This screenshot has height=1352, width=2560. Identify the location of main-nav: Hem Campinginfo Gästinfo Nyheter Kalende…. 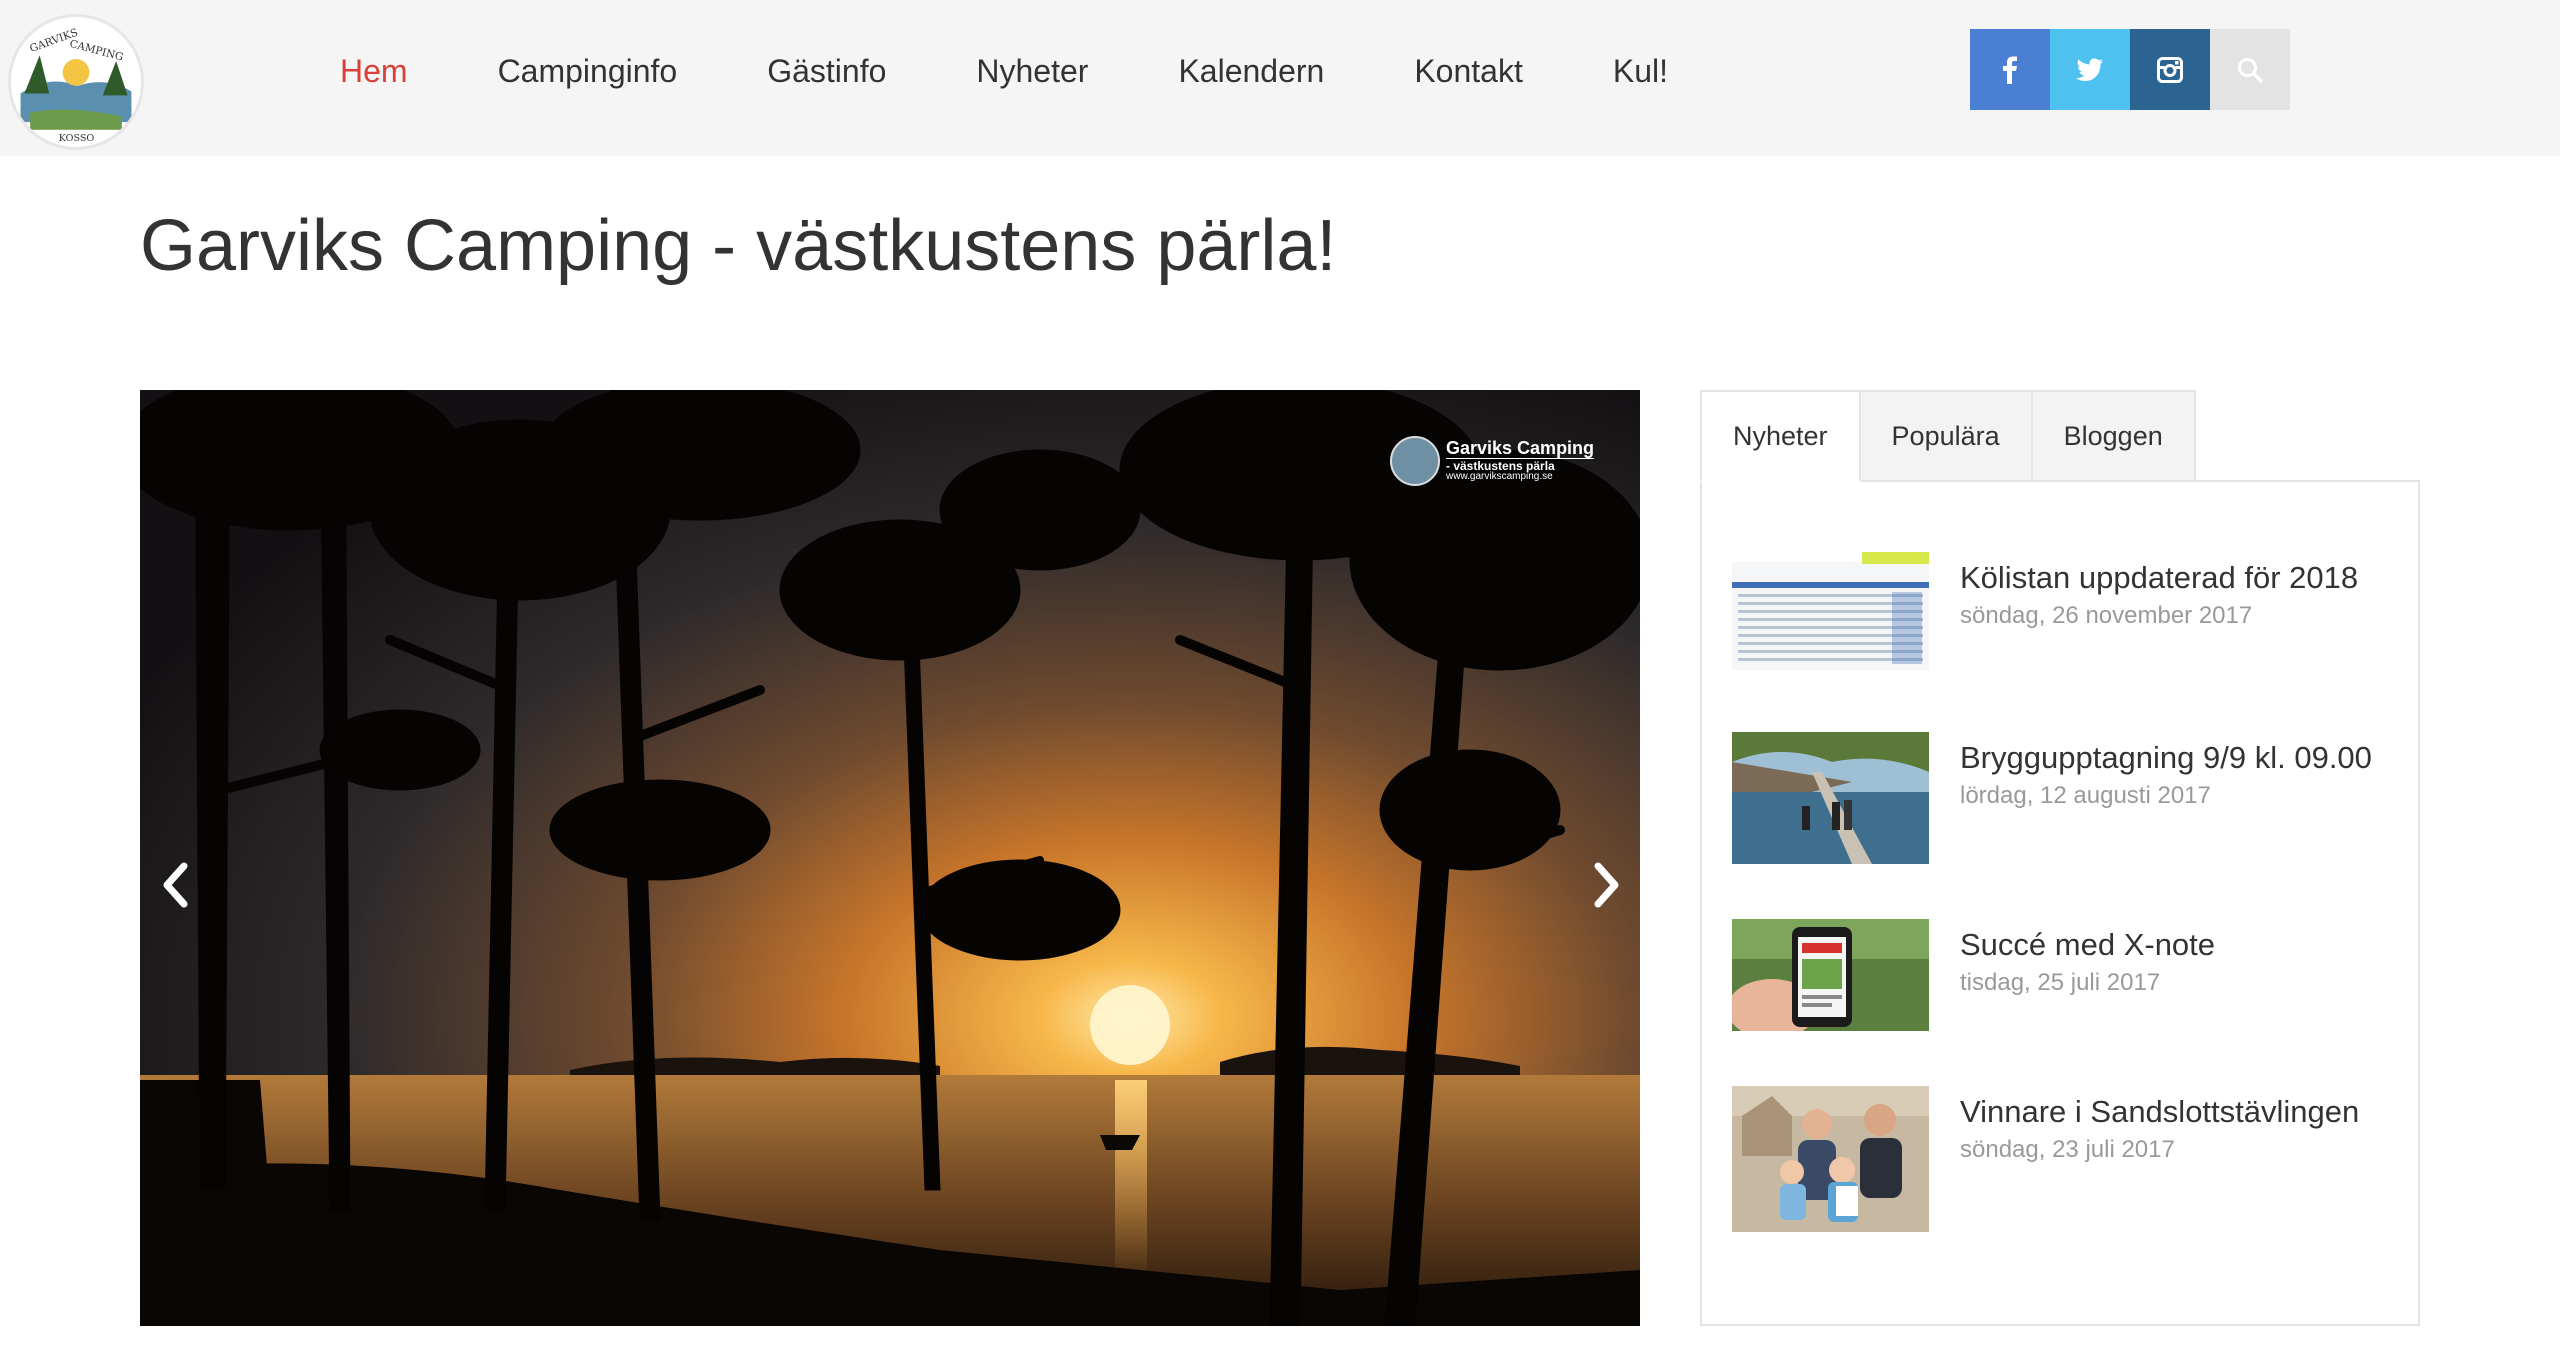
(1049, 71).